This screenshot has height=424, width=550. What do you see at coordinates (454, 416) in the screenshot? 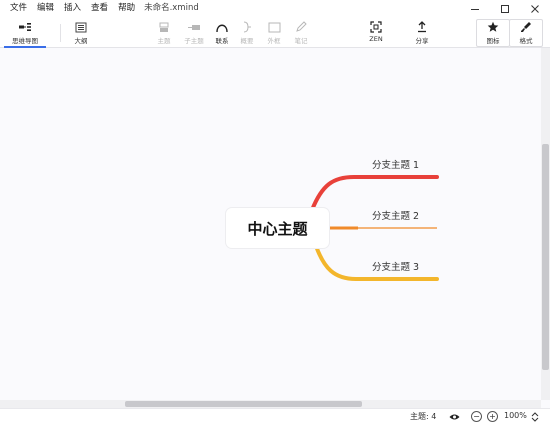
I see `eye-icon` at bounding box center [454, 416].